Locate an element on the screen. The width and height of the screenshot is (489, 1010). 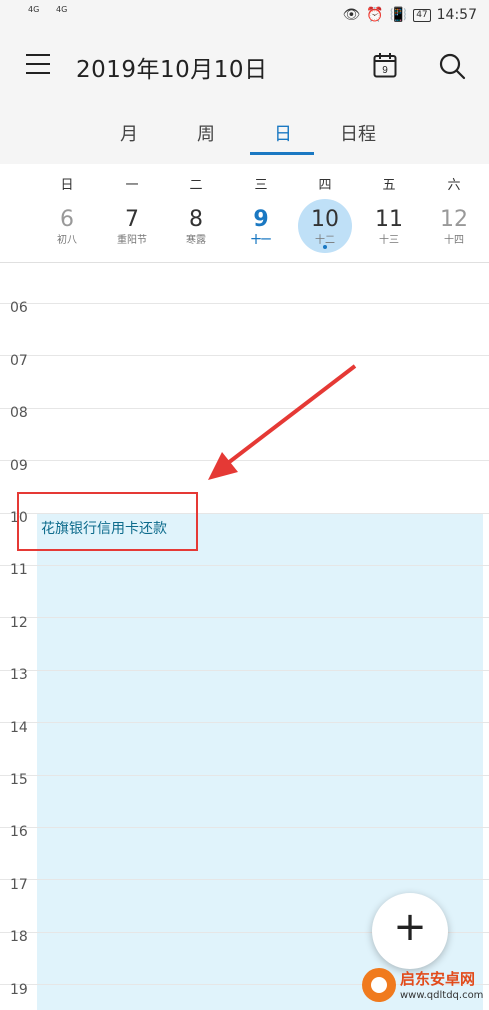
plus-icon: + is located at coordinates (410, 927).